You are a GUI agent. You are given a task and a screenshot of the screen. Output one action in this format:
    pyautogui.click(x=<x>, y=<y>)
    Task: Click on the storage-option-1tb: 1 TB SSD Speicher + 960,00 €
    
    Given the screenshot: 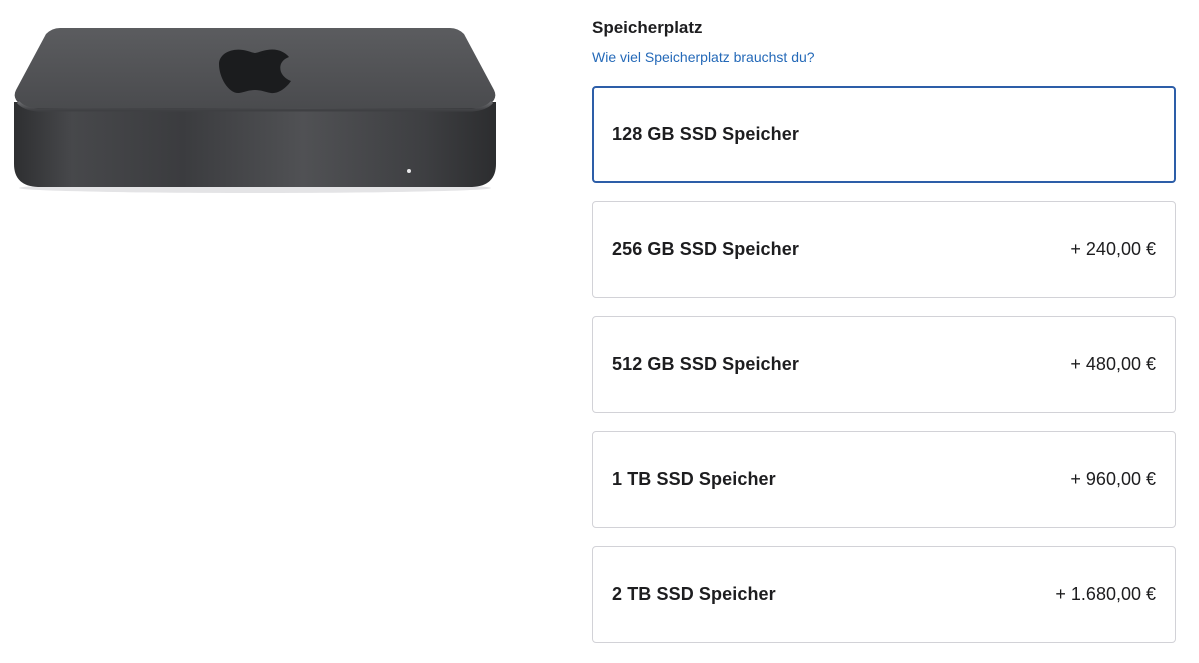 What is the action you would take?
    pyautogui.click(x=884, y=479)
    